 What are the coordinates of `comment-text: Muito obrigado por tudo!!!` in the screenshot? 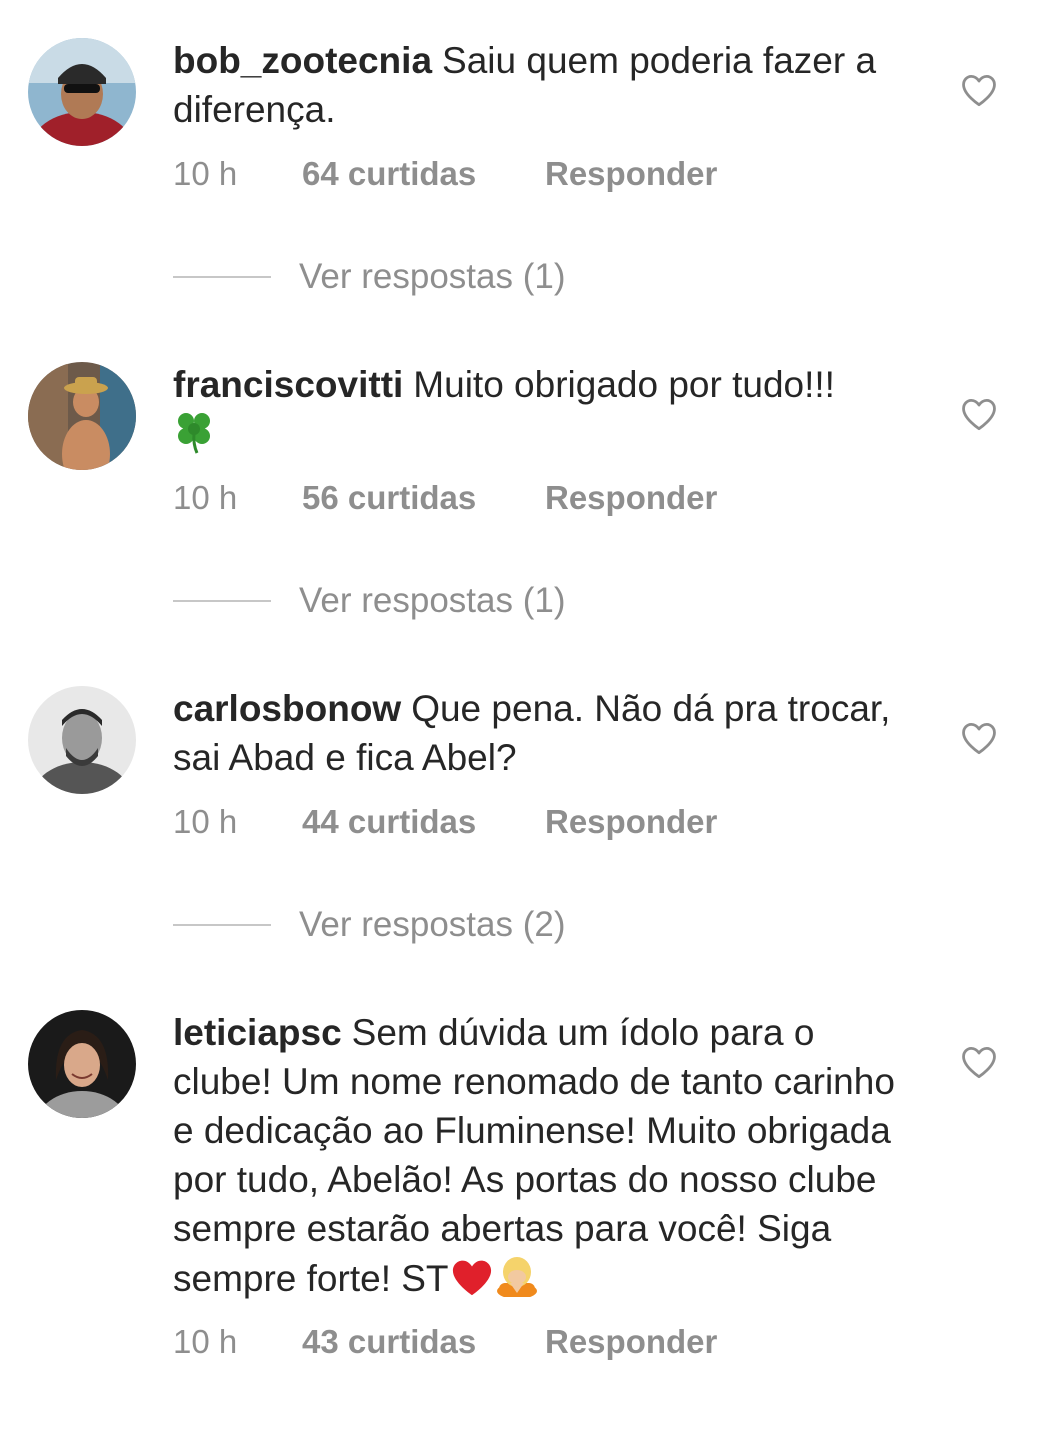 It's located at (624, 384).